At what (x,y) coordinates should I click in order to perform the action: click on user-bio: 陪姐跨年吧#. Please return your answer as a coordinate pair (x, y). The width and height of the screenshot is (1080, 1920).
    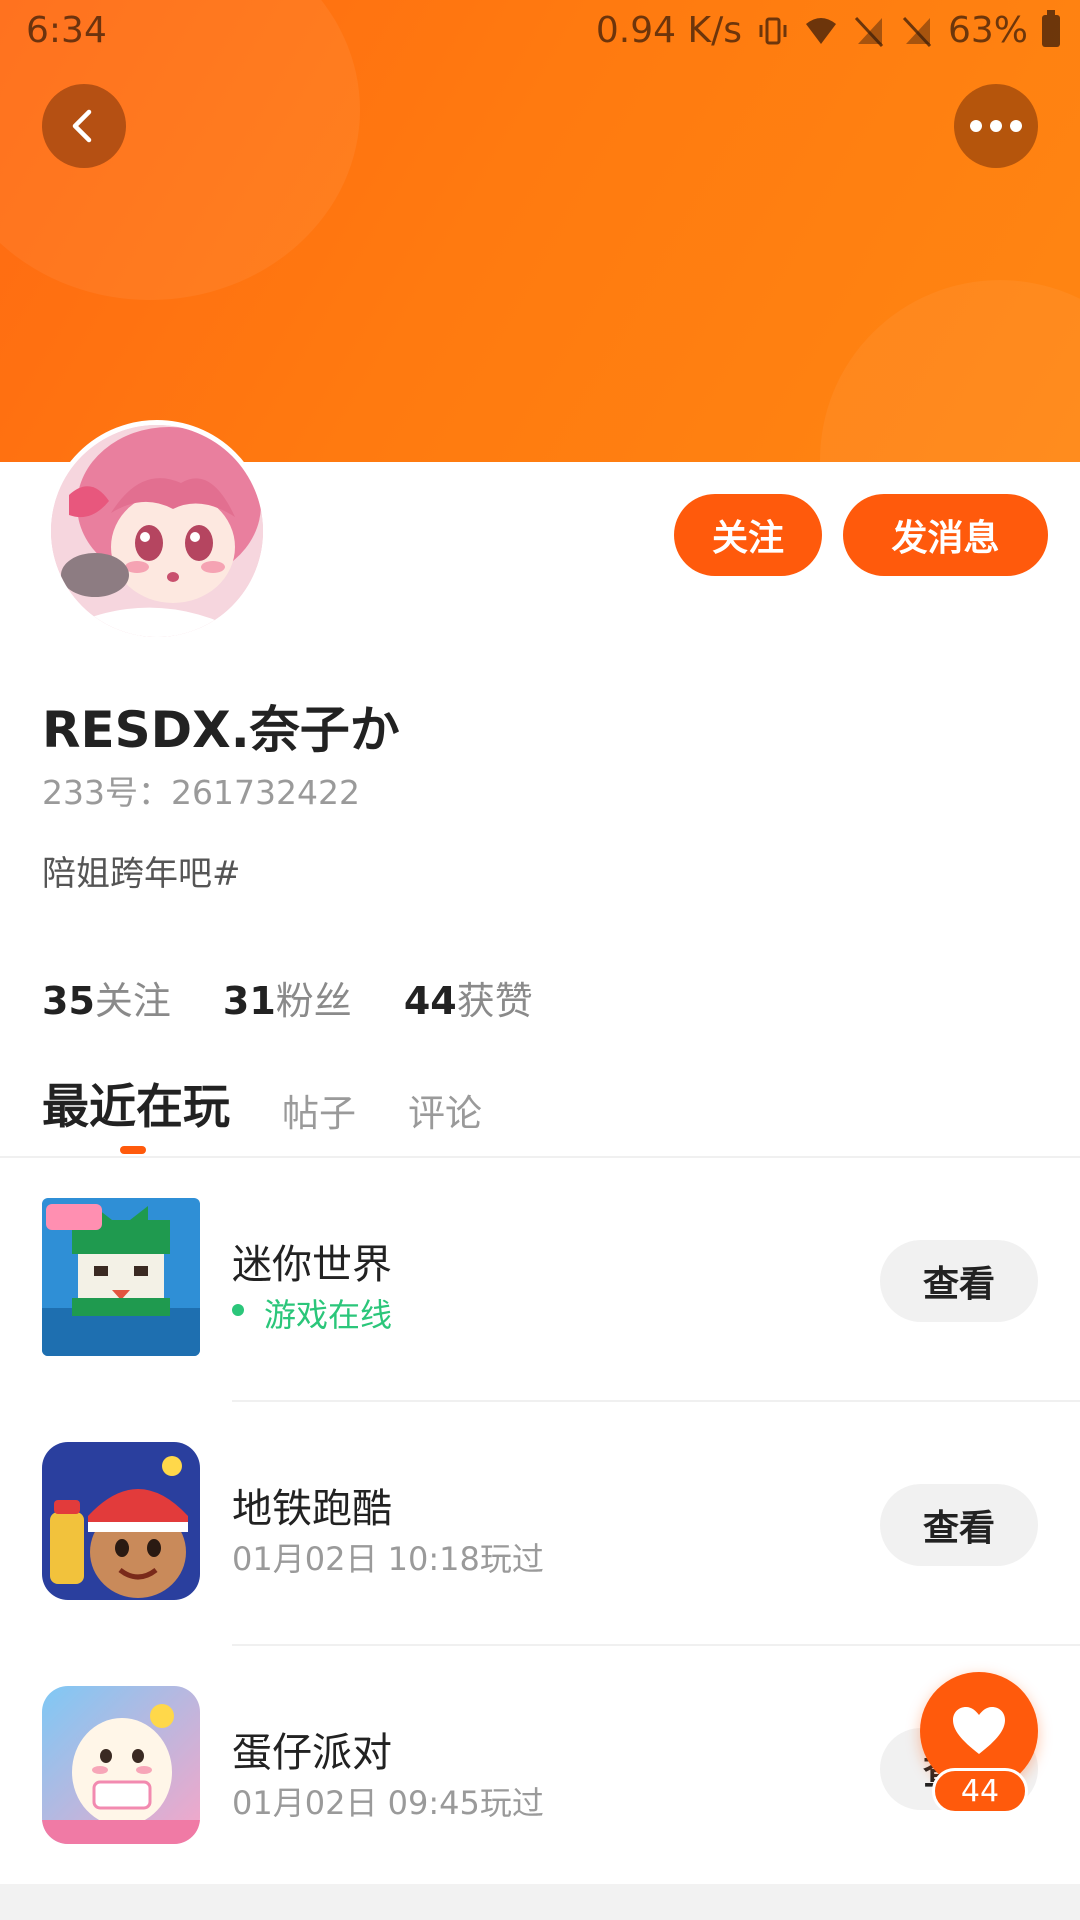
    Looking at the image, I should click on (141, 874).